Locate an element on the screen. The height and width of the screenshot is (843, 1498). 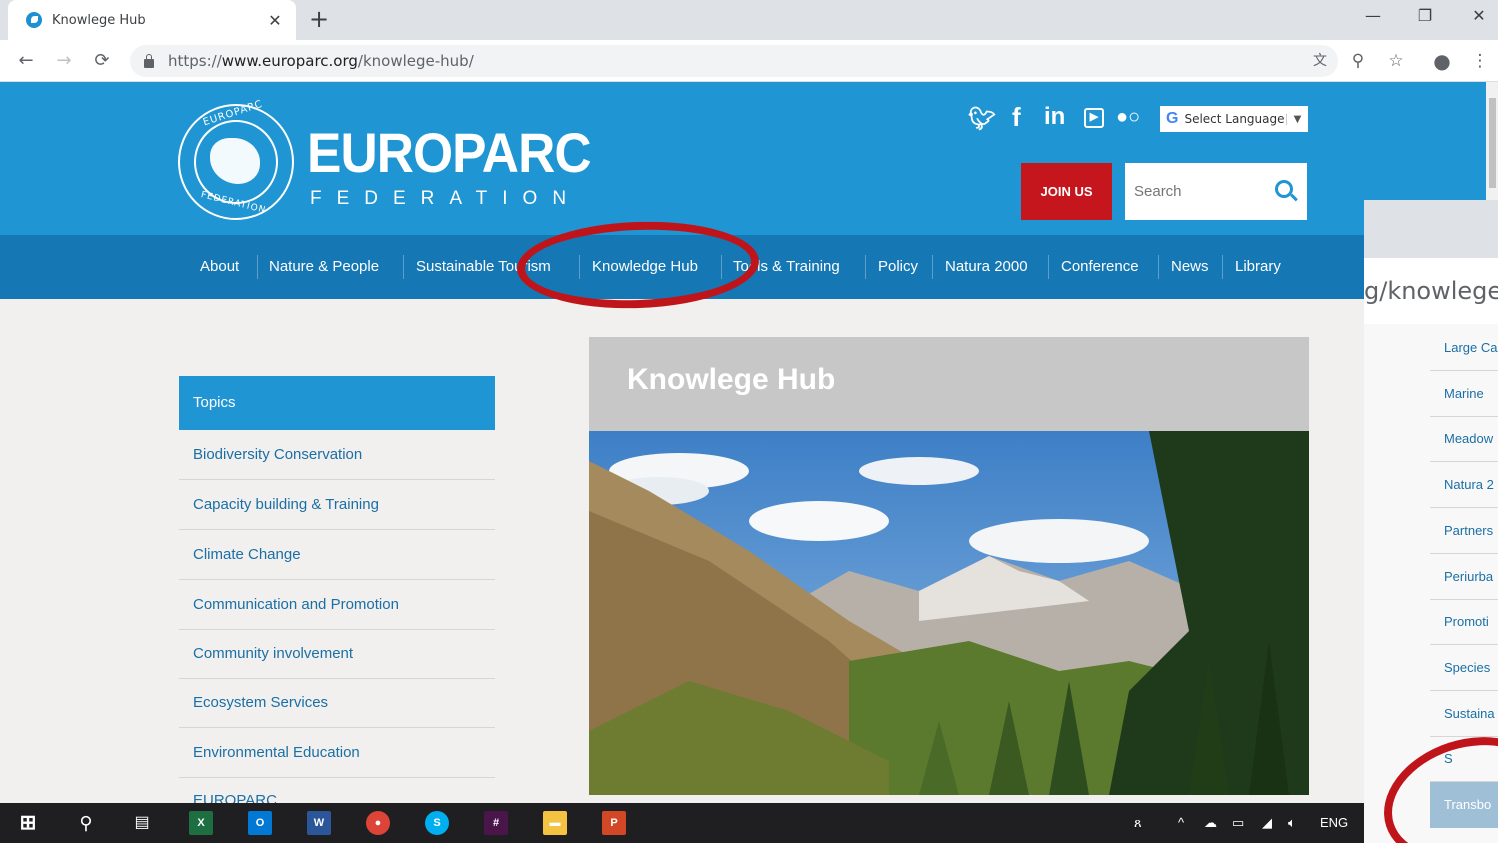
forward-arrow-icon: → is located at coordinates (64, 61).